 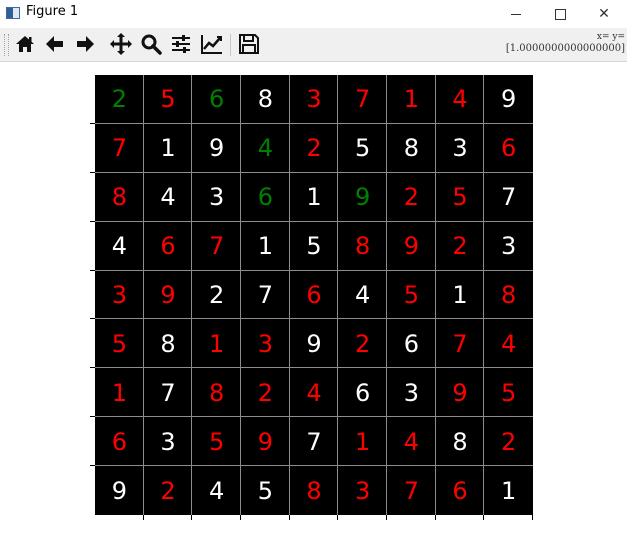 I want to click on floppy-disk-icon, so click(x=249, y=44).